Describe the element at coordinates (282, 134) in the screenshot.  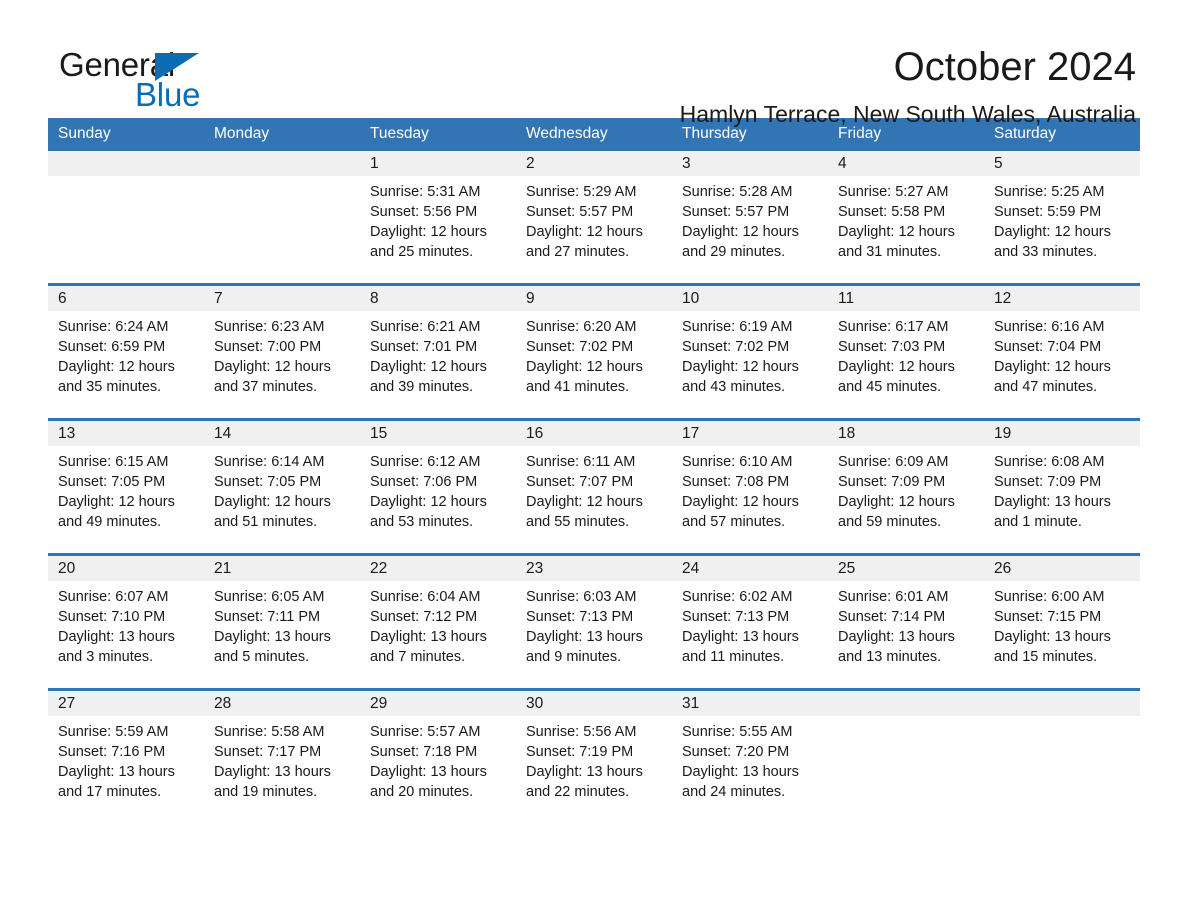
I see `weekday-header-monday: Monday` at that location.